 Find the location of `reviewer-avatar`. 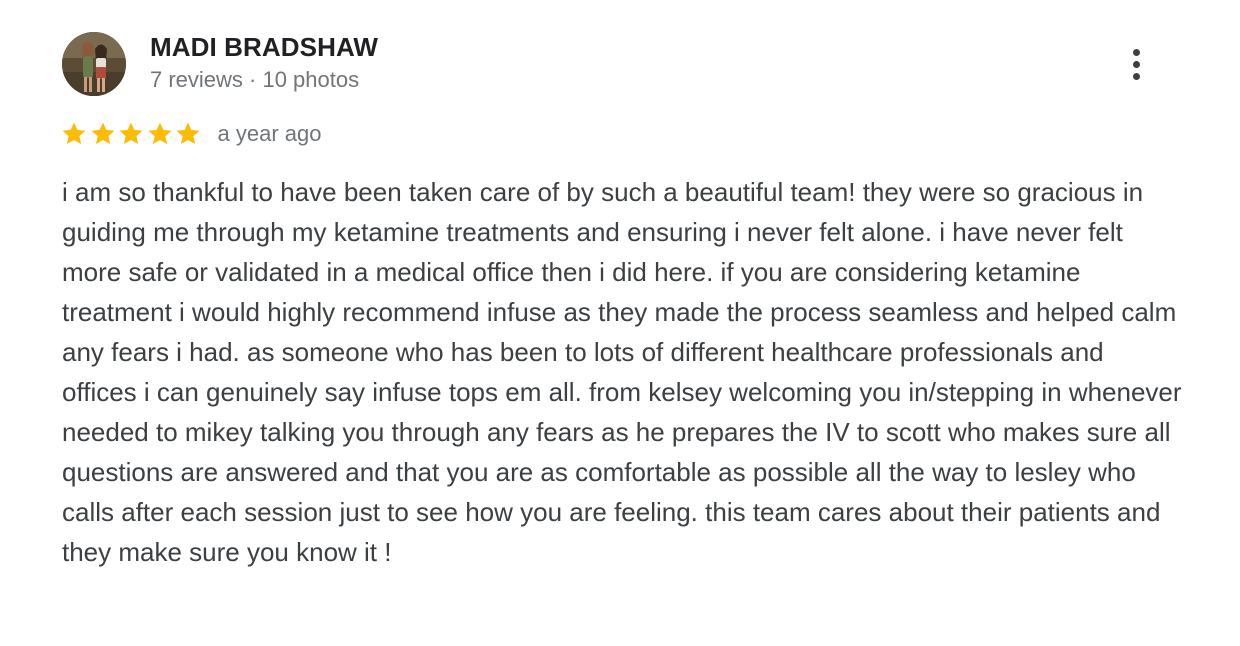

reviewer-avatar is located at coordinates (94, 64).